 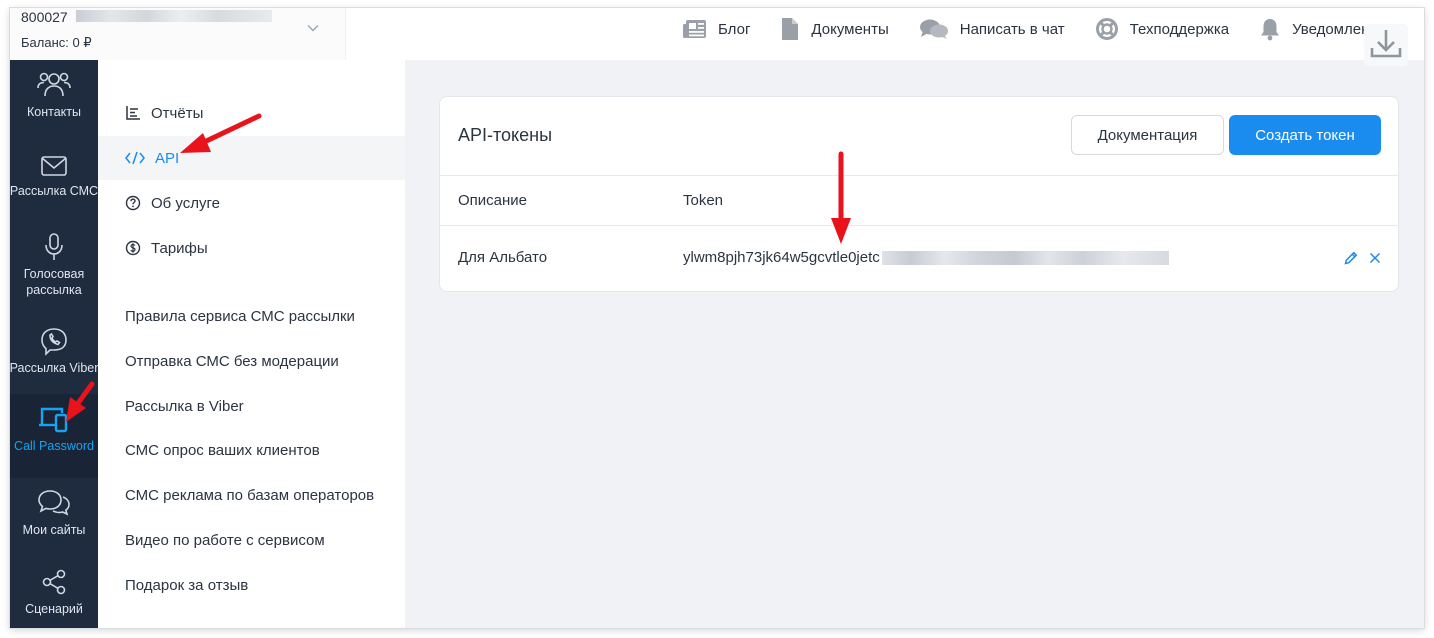 I want to click on sidebar-item-label: Рассылка СМС, so click(x=54, y=191).